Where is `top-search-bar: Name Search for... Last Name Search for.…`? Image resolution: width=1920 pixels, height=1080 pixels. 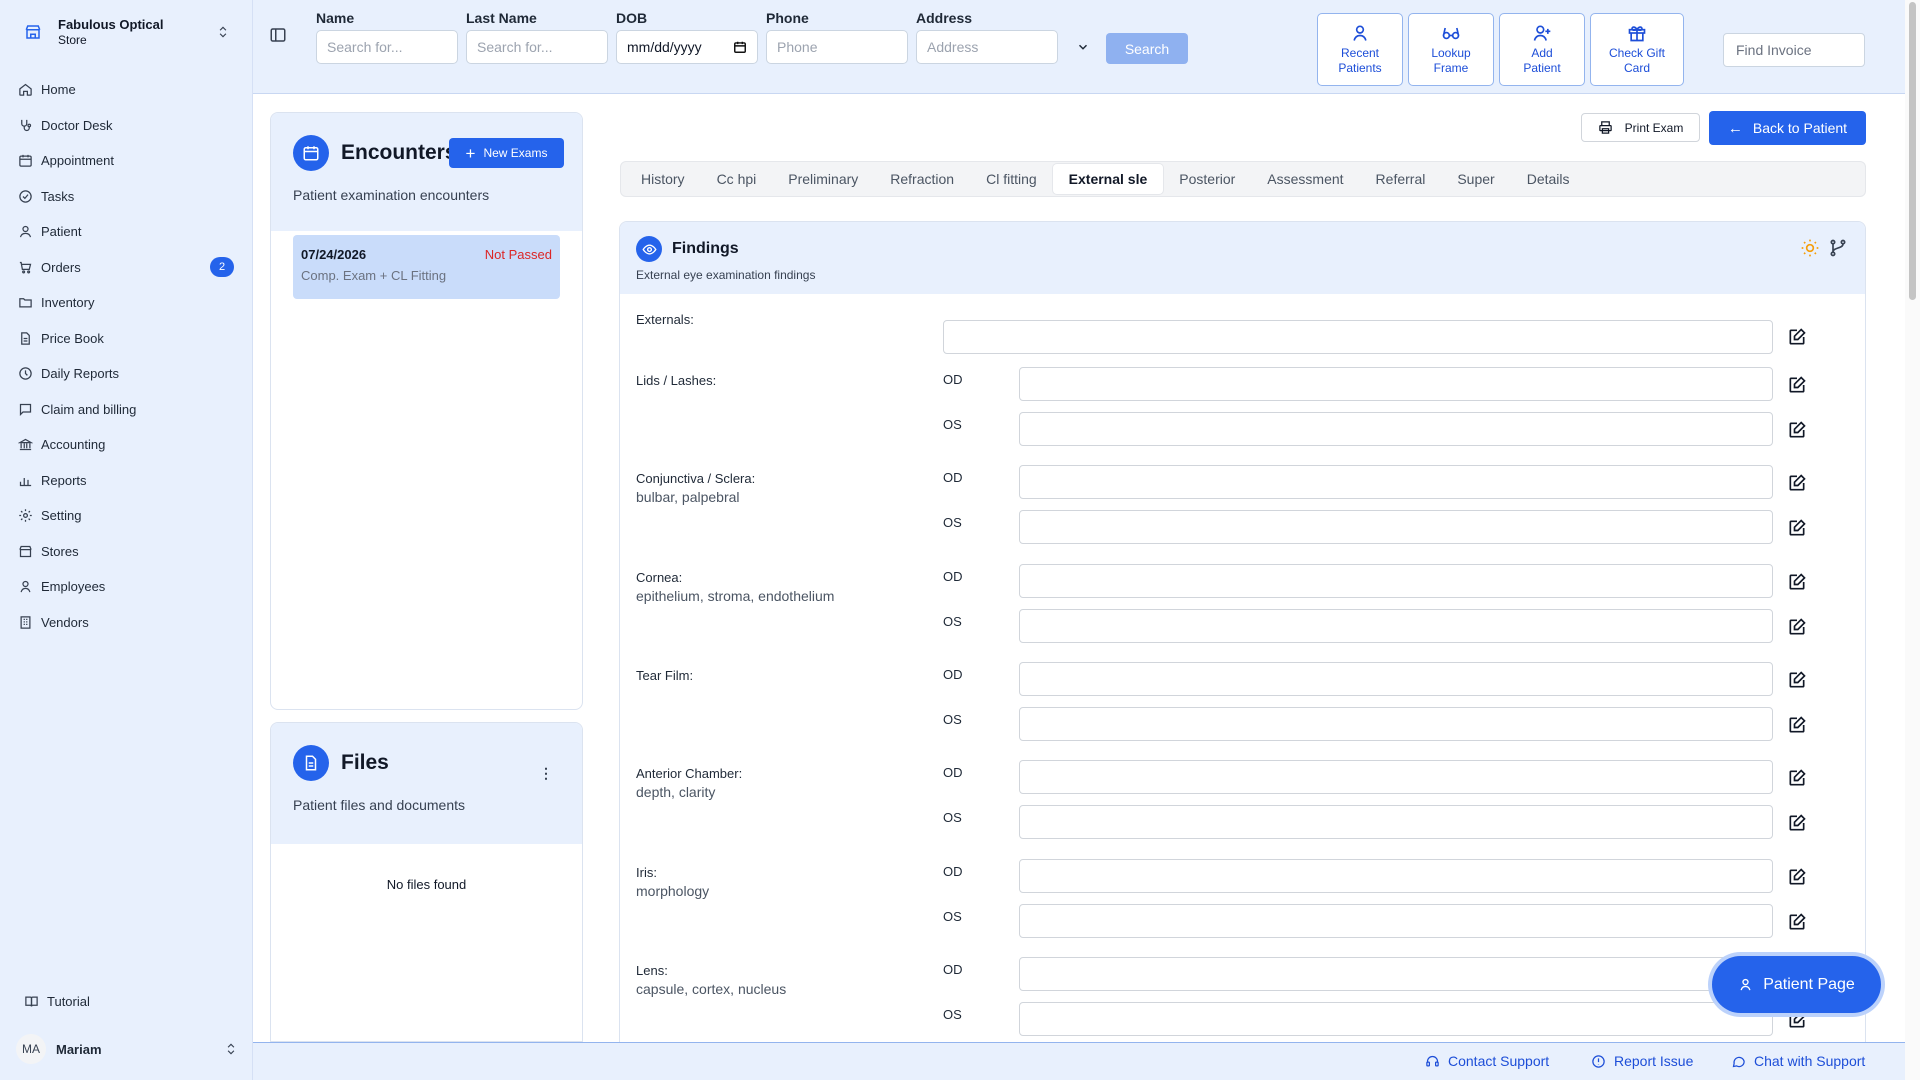
top-search-bar: Name Search for... Last Name Search for.… is located at coordinates (1079, 47).